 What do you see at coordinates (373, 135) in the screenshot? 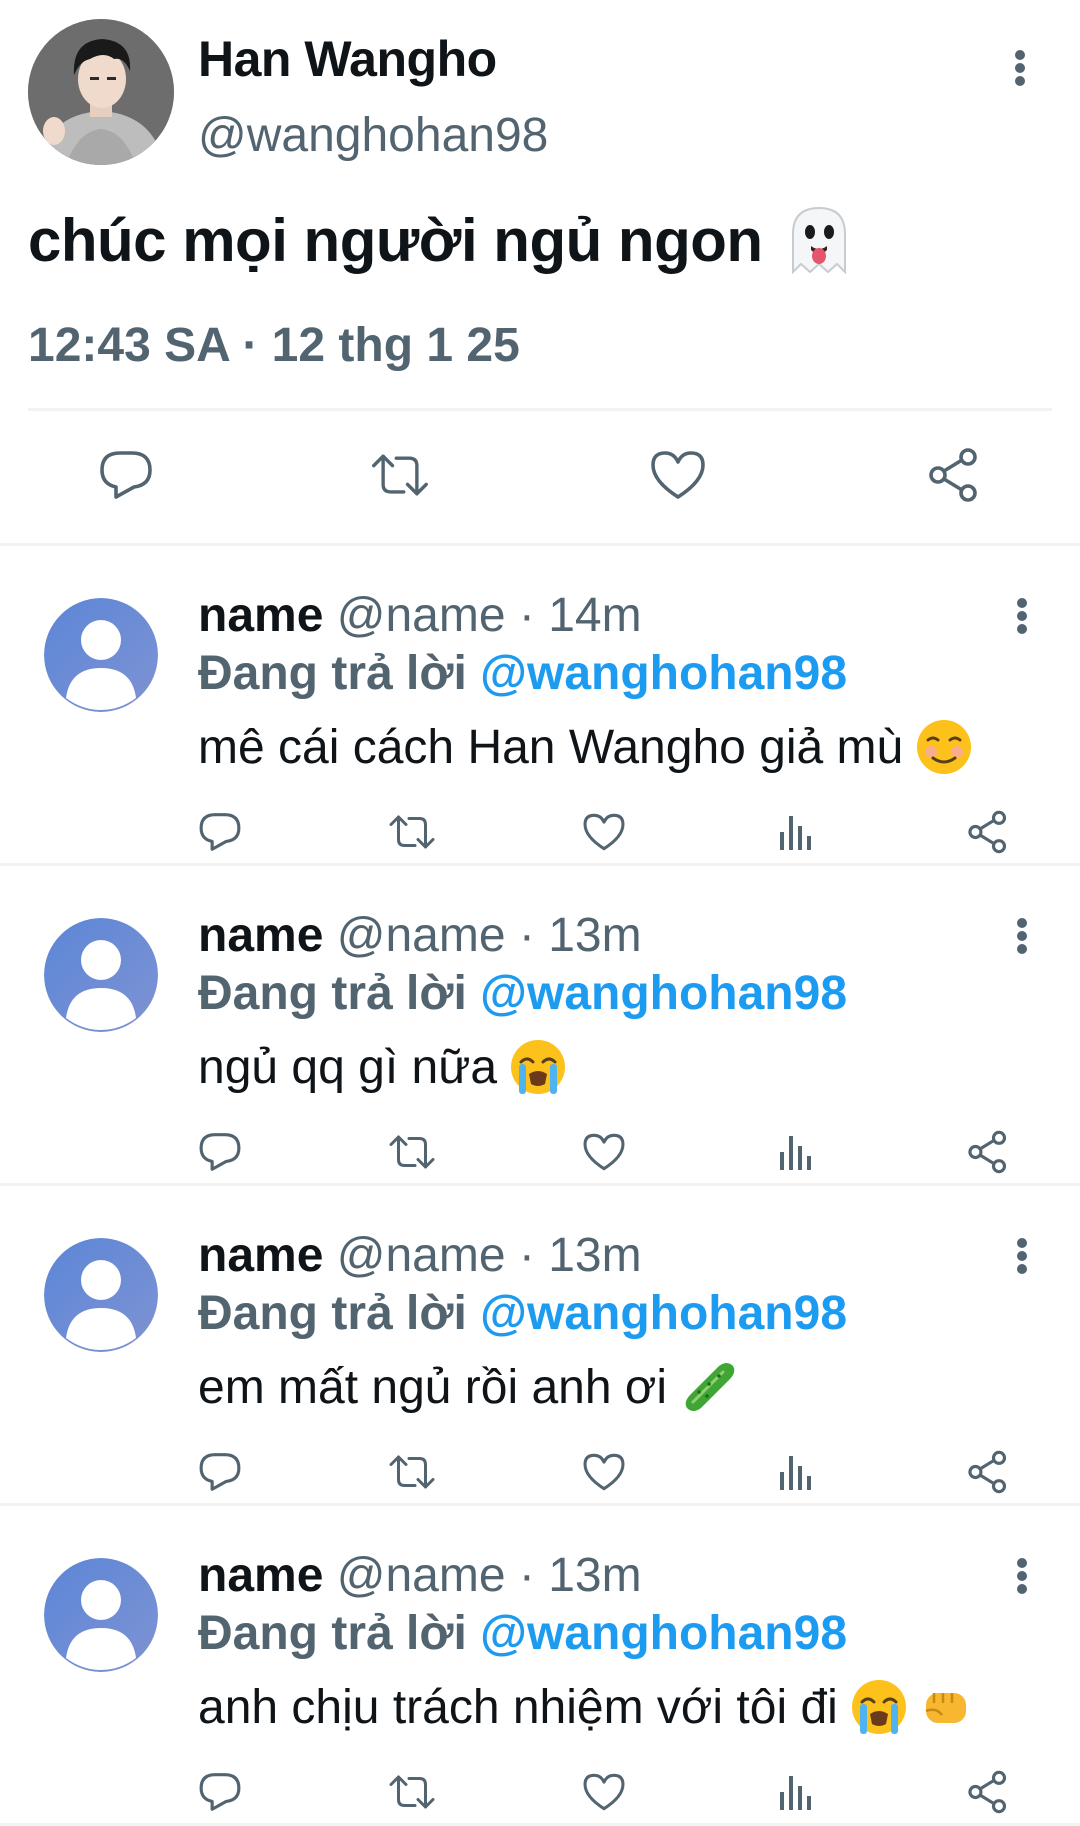
I see `author-handle: @wanghohan98` at bounding box center [373, 135].